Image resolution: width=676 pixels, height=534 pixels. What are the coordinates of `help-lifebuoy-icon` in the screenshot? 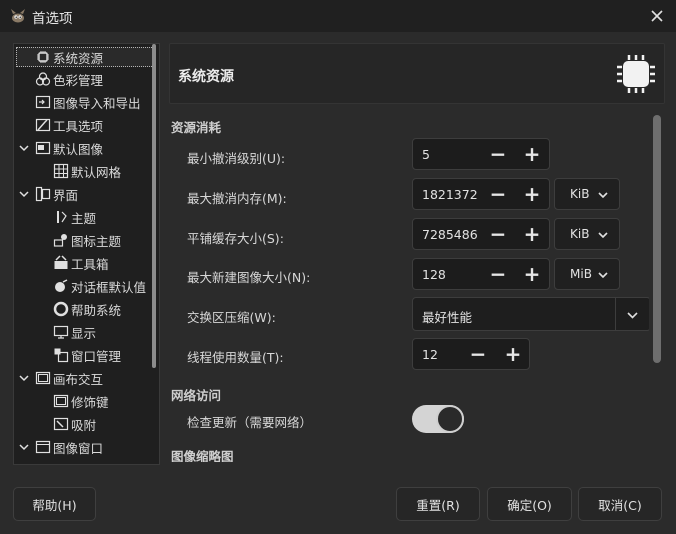 It's located at (61, 309).